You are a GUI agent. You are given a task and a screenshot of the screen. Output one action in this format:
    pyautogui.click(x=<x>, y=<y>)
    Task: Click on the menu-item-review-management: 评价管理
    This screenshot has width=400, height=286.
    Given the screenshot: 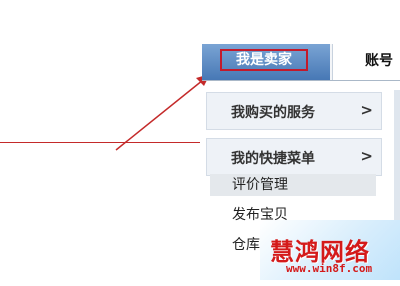 What is the action you would take?
    pyautogui.click(x=293, y=185)
    